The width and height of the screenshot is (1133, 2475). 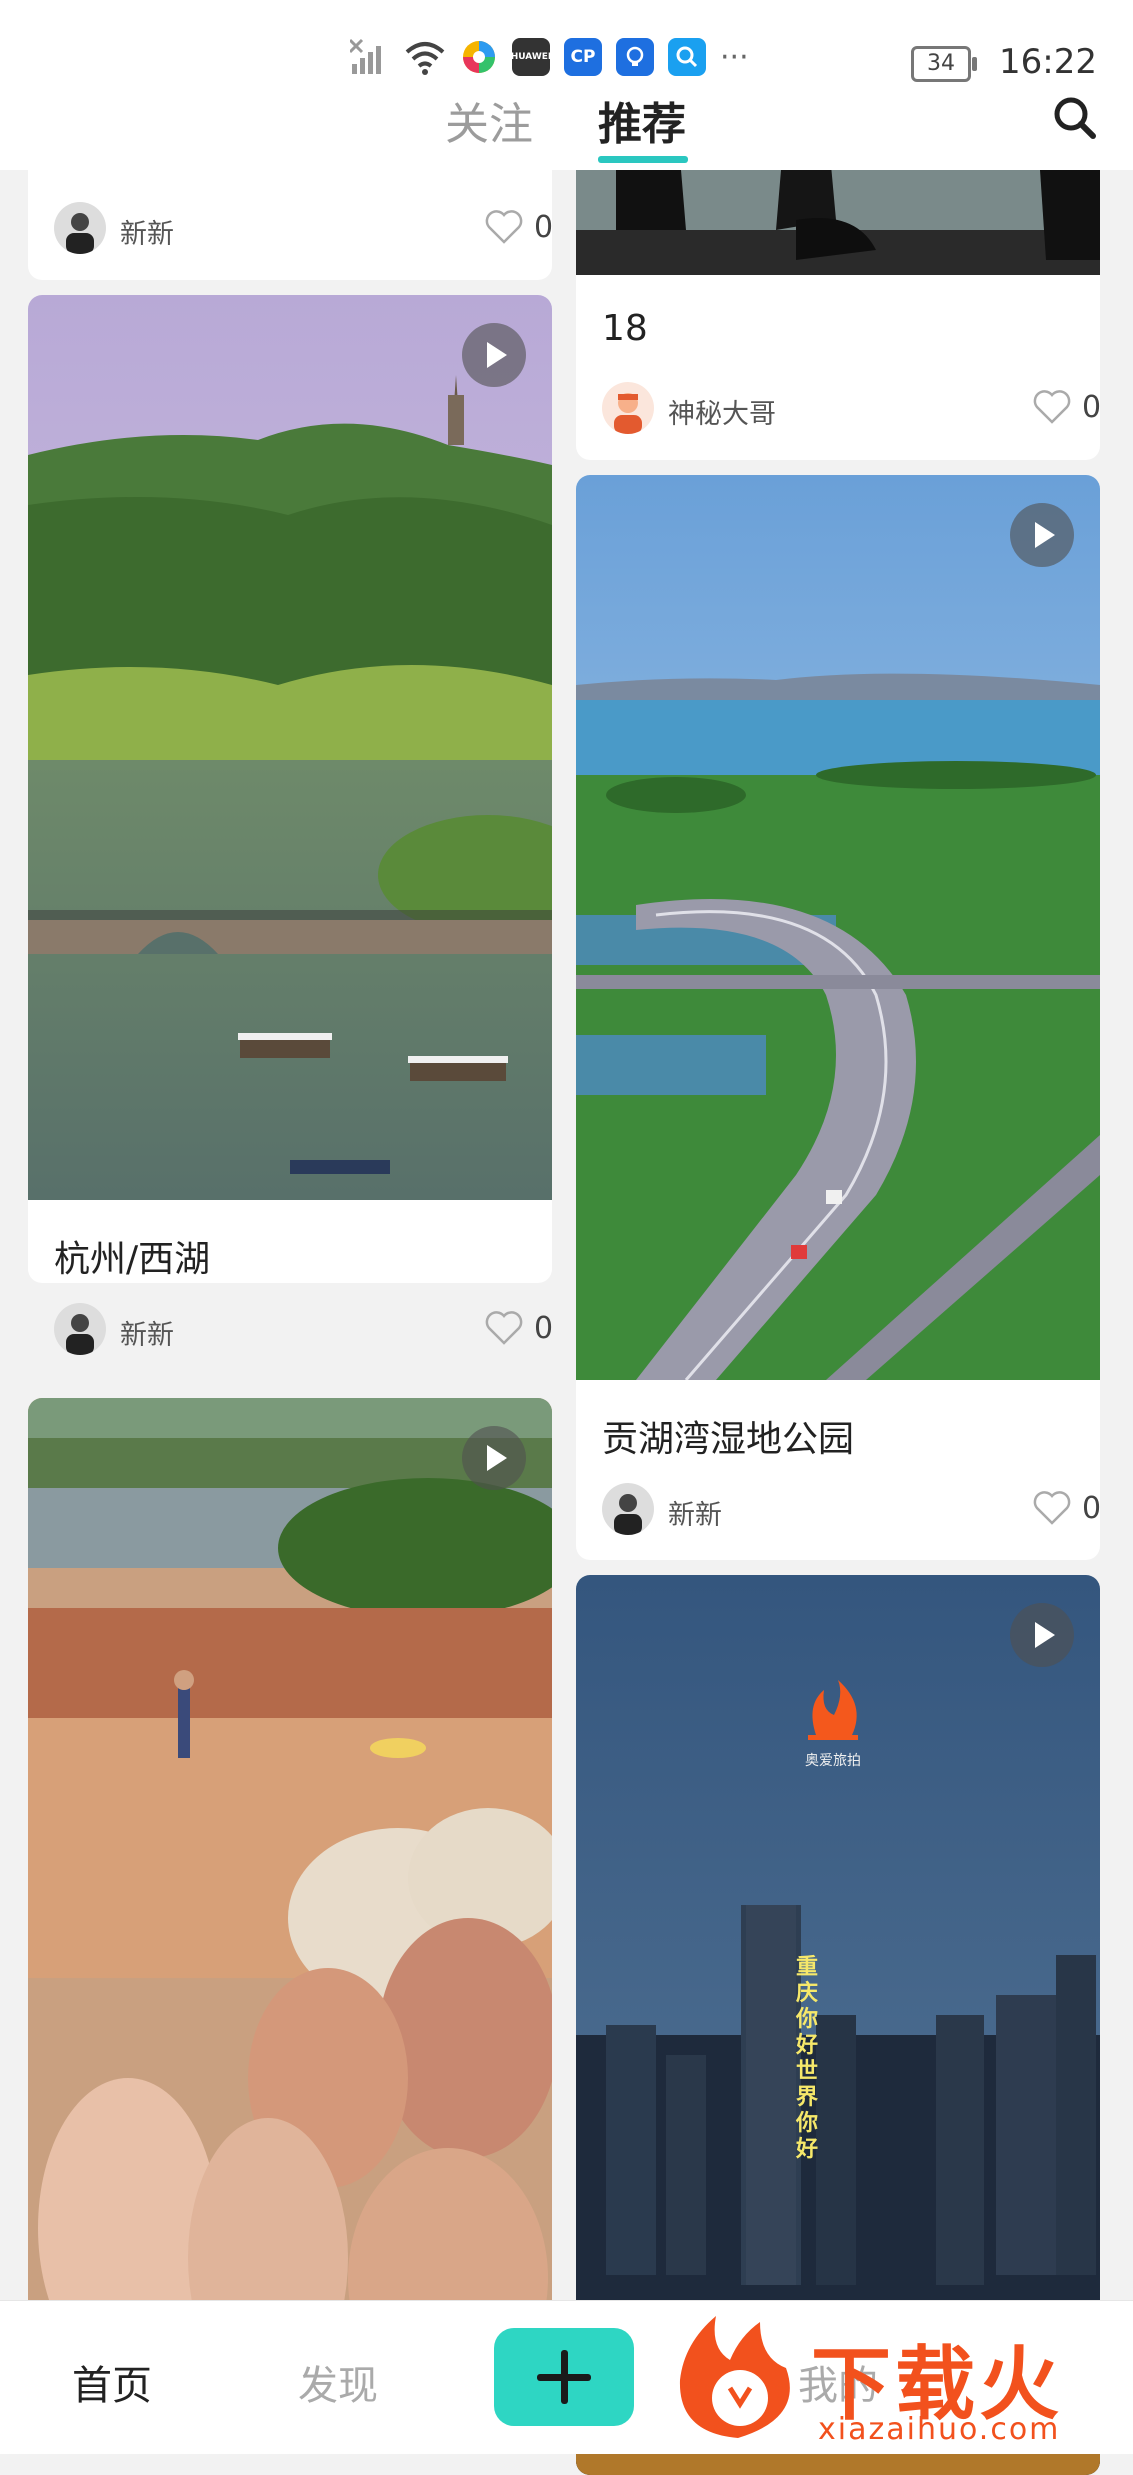 What do you see at coordinates (1048, 62) in the screenshot?
I see `status-time: 16:22` at bounding box center [1048, 62].